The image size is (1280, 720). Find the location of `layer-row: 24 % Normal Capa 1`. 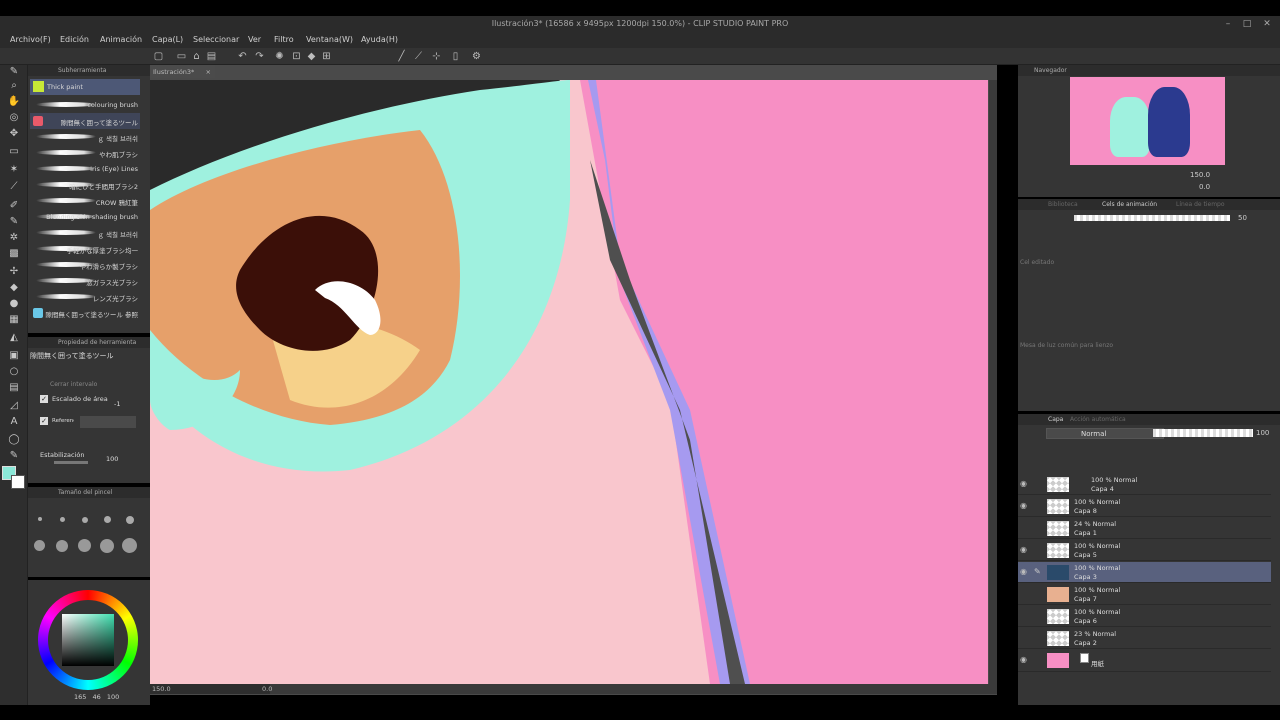

layer-row: 24 % Normal Capa 1 is located at coordinates (1144, 528).